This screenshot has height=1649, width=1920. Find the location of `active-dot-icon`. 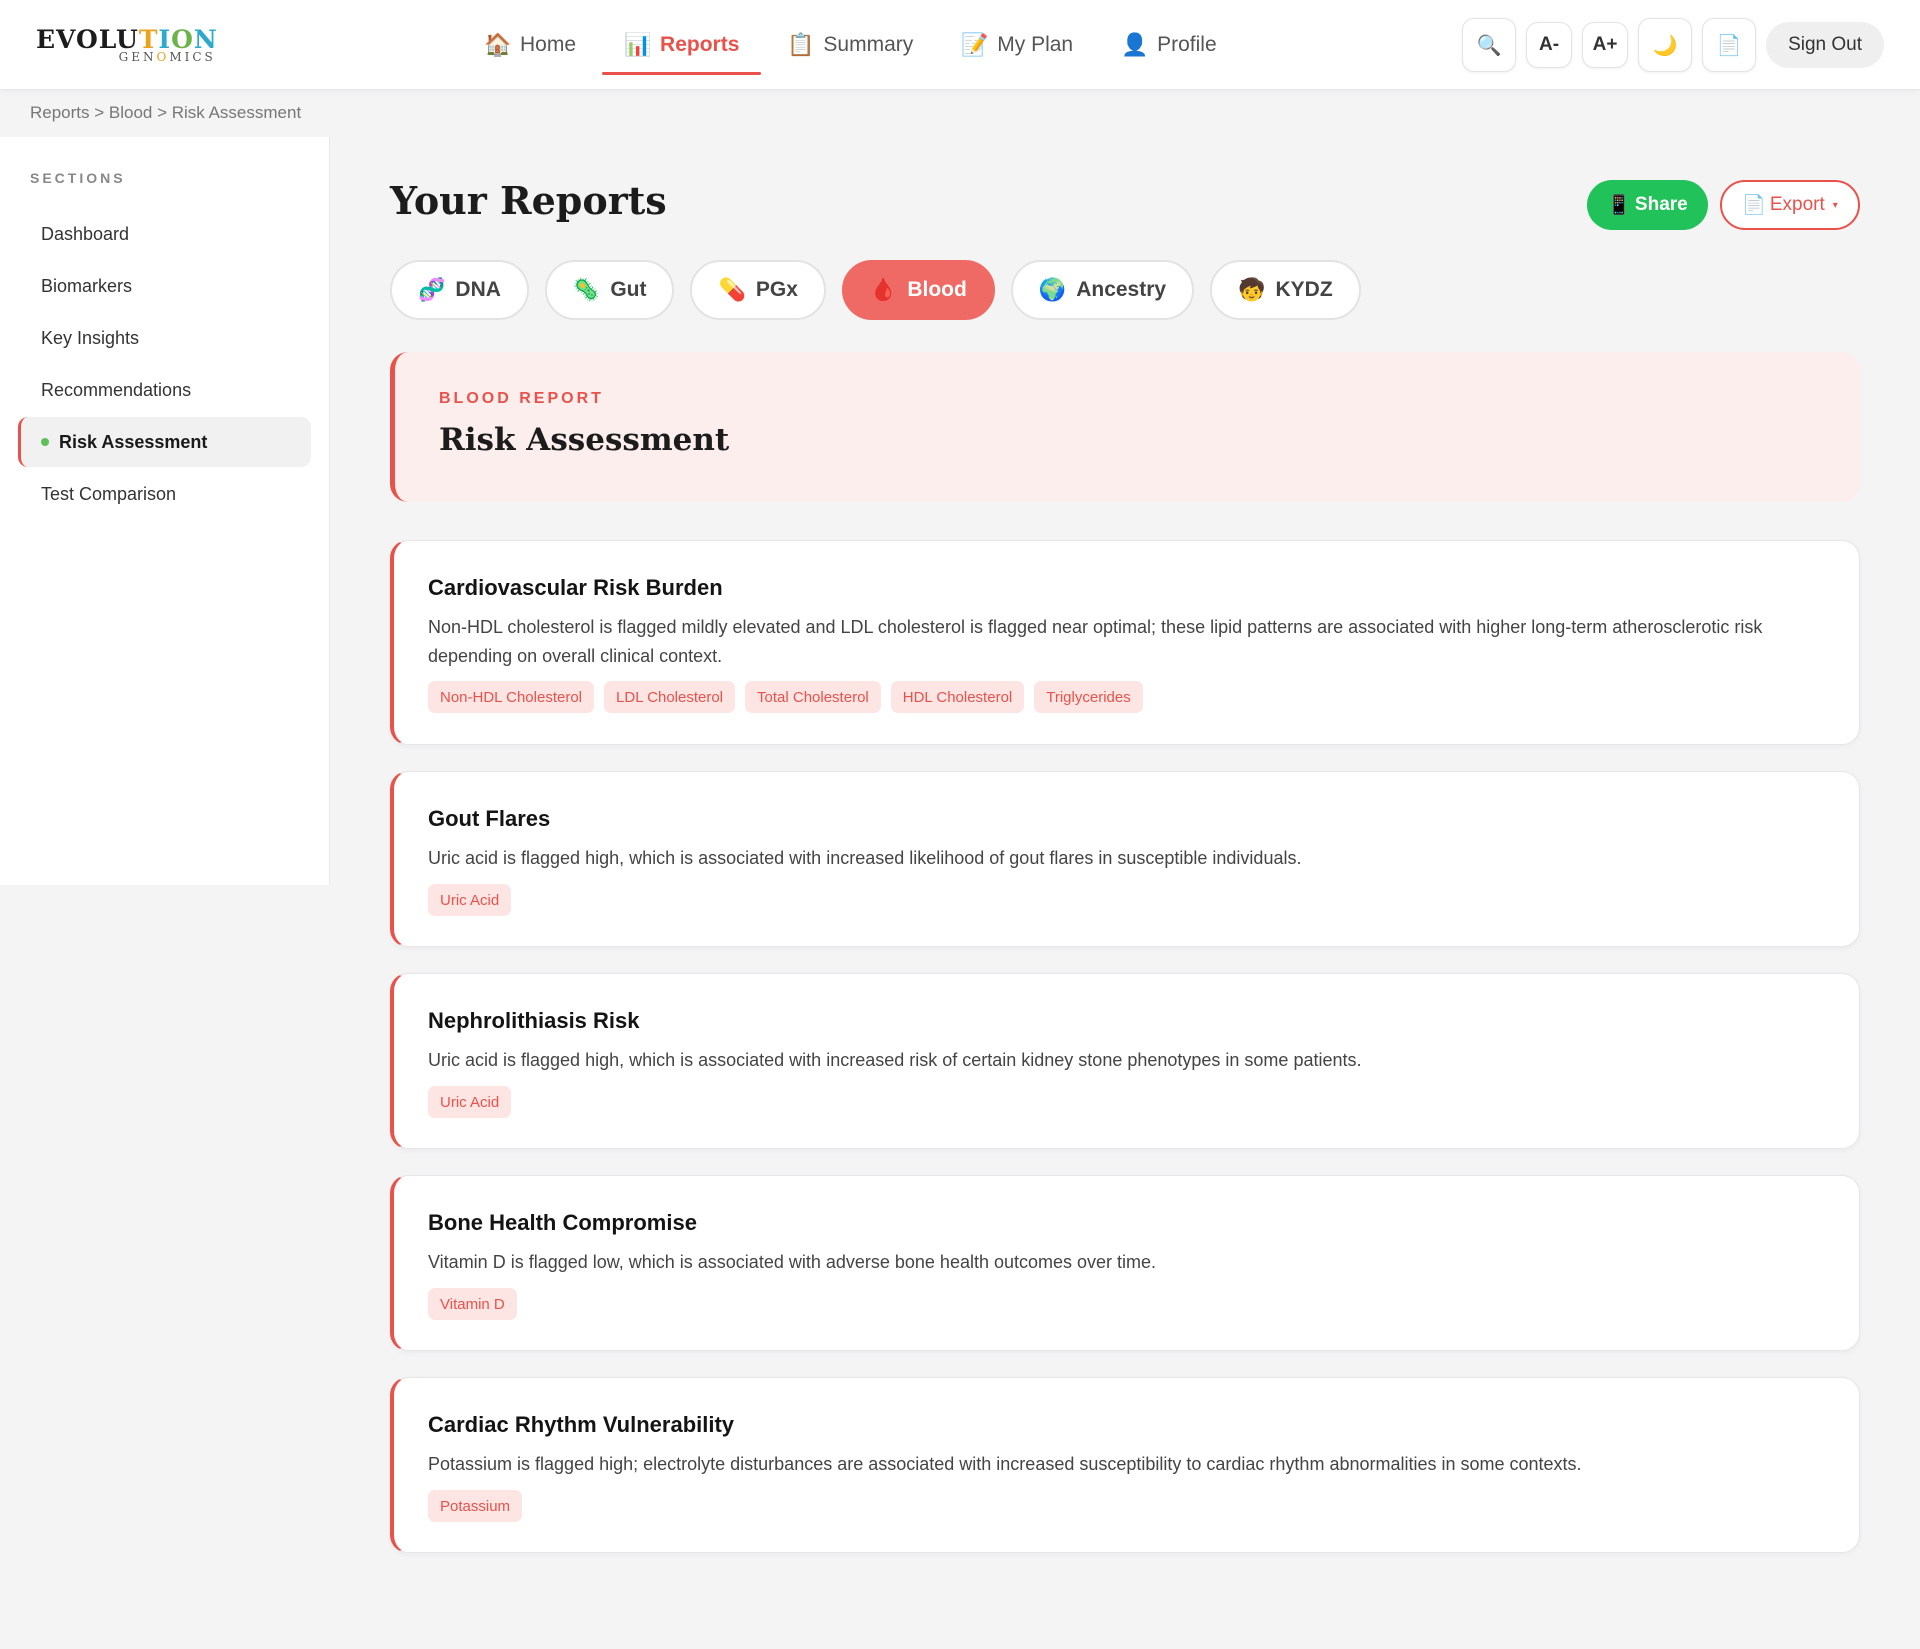

active-dot-icon is located at coordinates (45, 442).